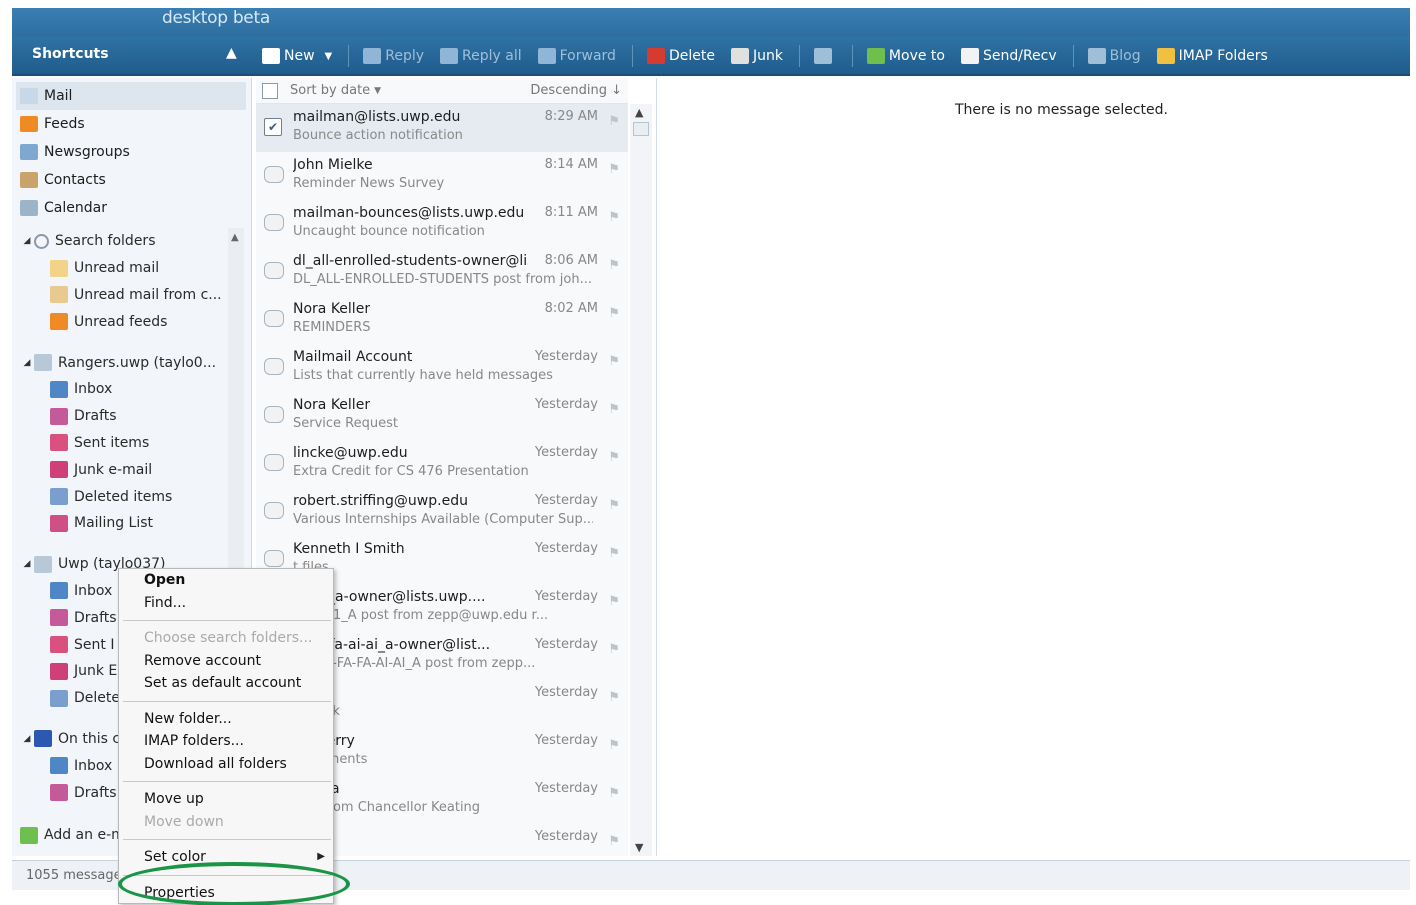 The height and width of the screenshot is (905, 1416). Describe the element at coordinates (393, 56) in the screenshot. I see `reply-button: Reply` at that location.